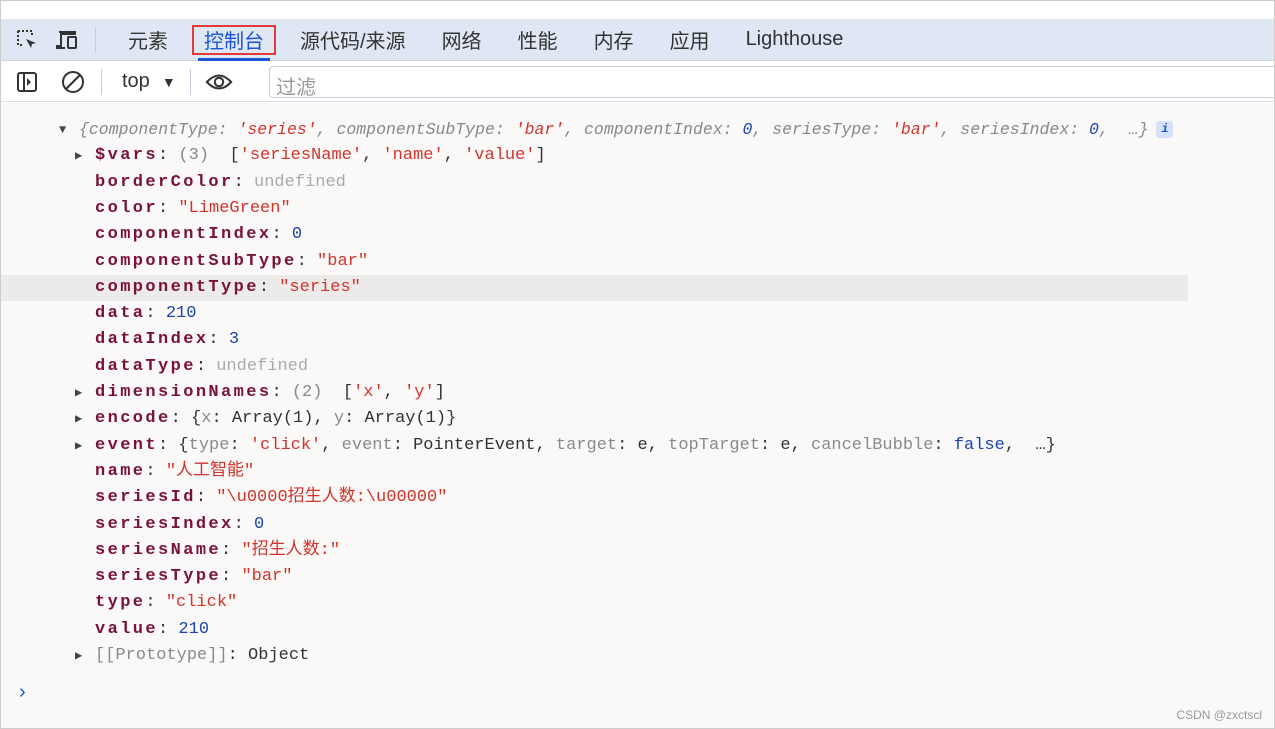 The height and width of the screenshot is (729, 1275). What do you see at coordinates (594, 419) in the screenshot?
I see `property-row: ▶ encode: {x: Array(1), y: Array(1)}` at bounding box center [594, 419].